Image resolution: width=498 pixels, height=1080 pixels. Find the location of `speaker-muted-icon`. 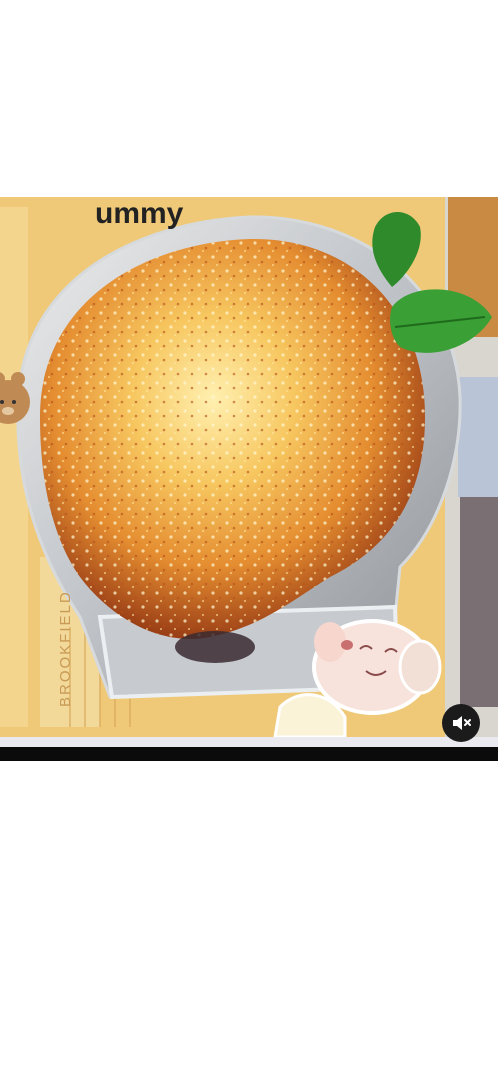

speaker-muted-icon is located at coordinates (462, 723).